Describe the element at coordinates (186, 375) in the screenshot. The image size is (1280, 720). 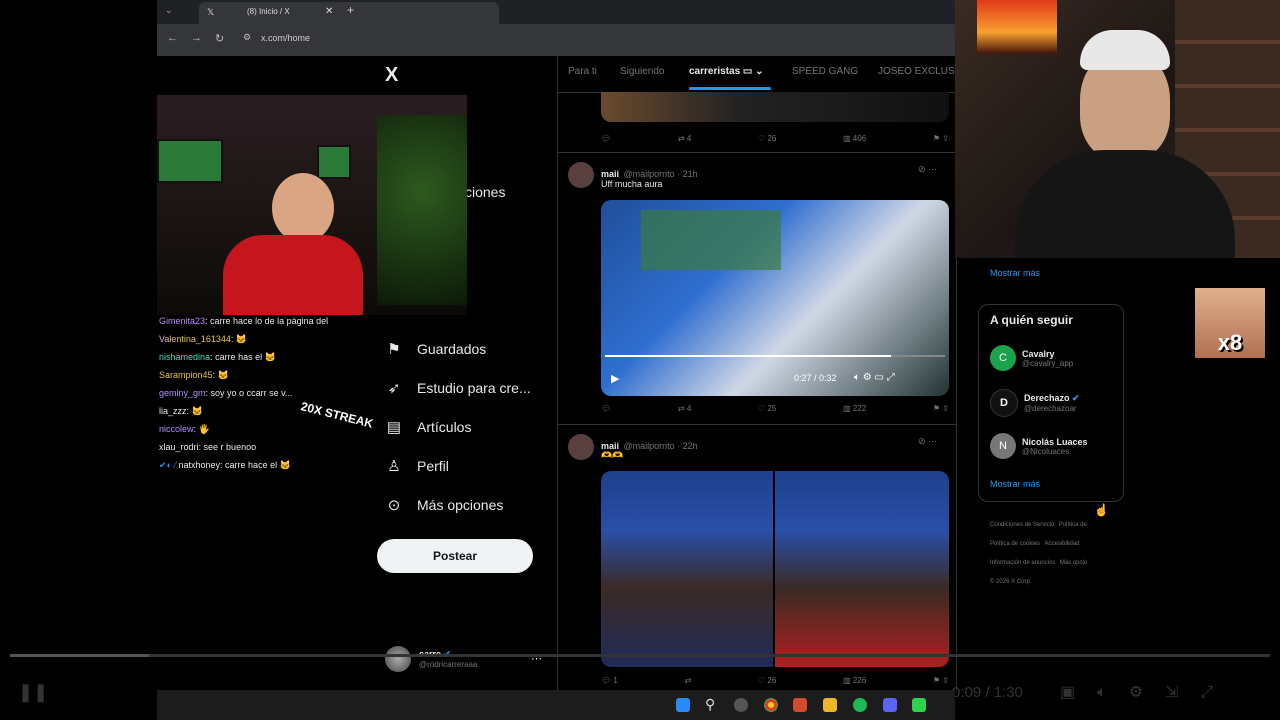
I see `chat-user: Sarampion45` at that location.